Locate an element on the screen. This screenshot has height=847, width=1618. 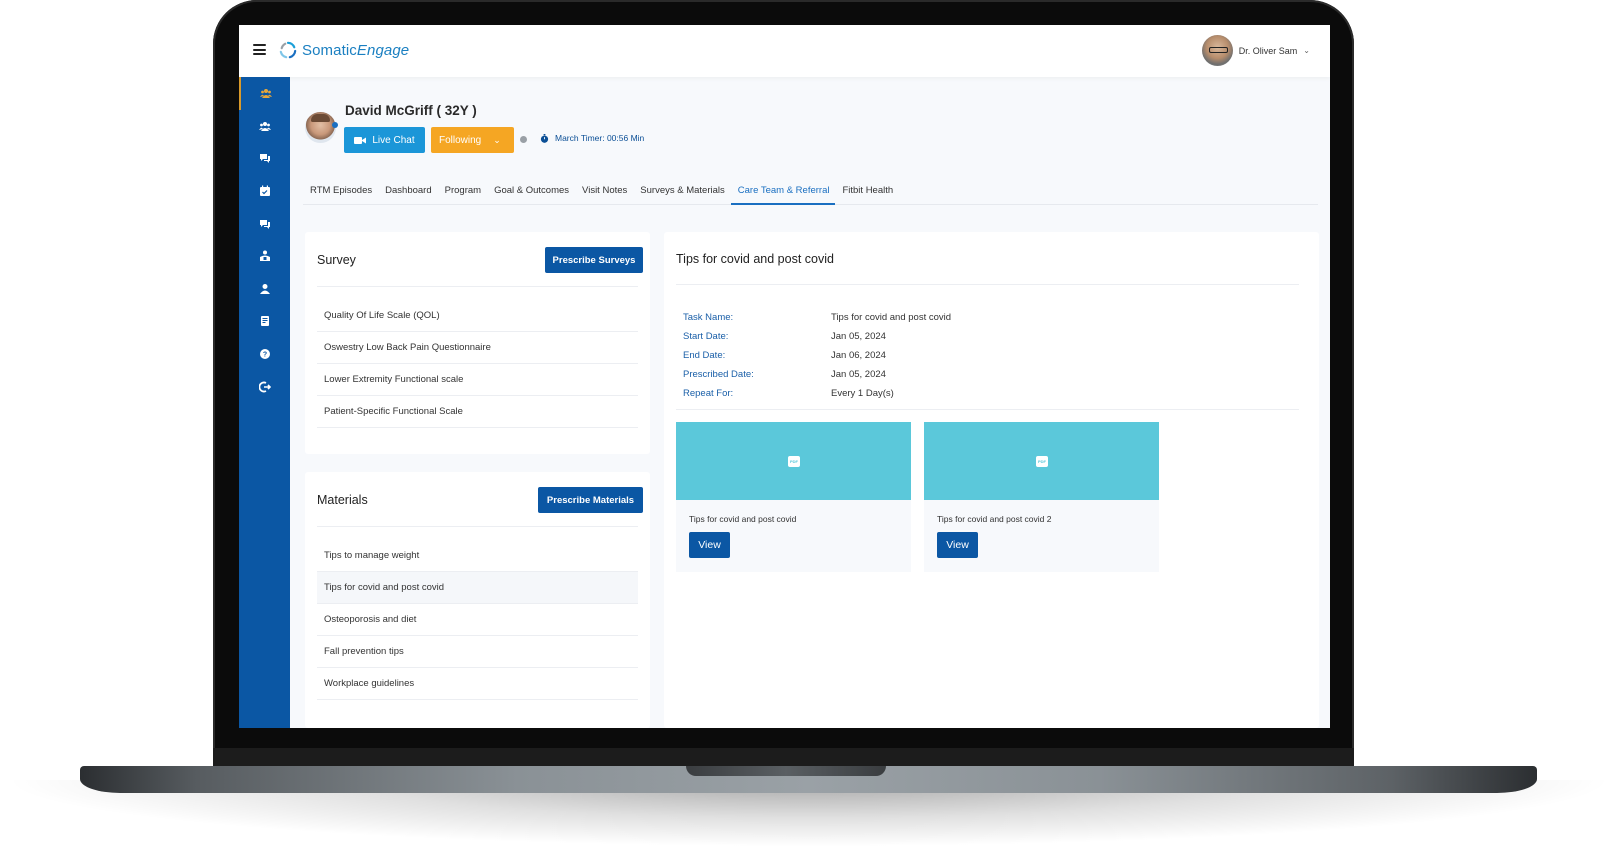
top-bar: SomaticEngage Dr. Oliver Sam ⌄ is located at coordinates (784, 51).